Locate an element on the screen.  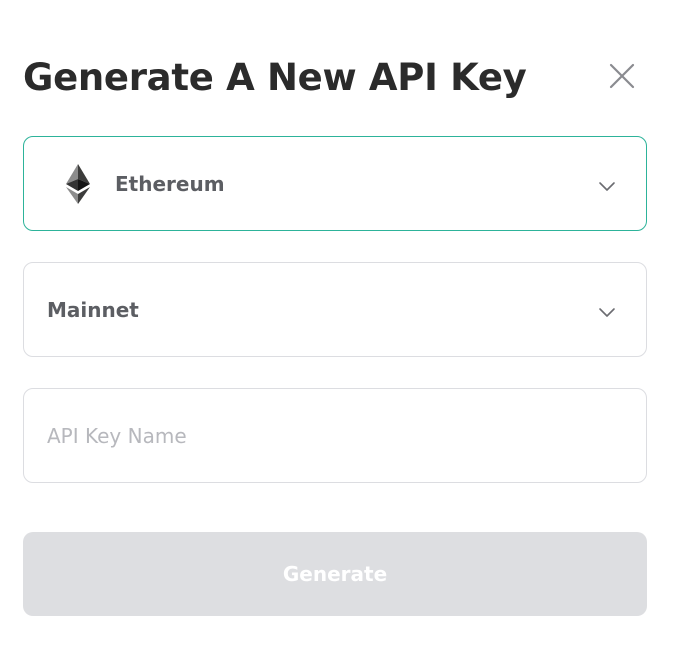
close-icon is located at coordinates (622, 76).